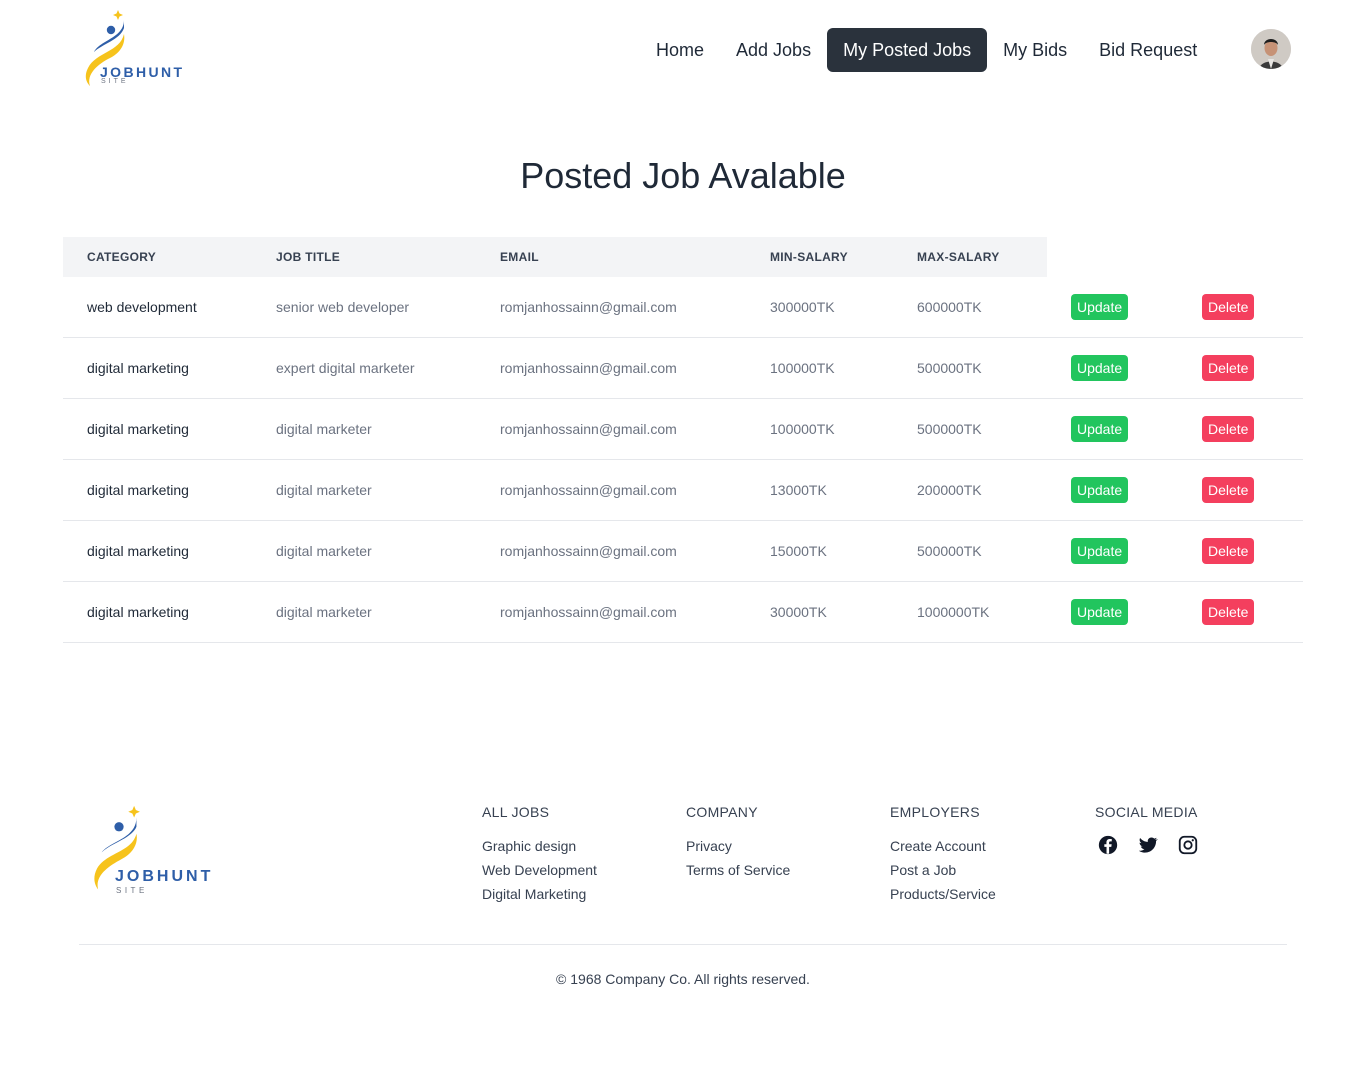  I want to click on cell-max-salary: 600000TK, so click(949, 307).